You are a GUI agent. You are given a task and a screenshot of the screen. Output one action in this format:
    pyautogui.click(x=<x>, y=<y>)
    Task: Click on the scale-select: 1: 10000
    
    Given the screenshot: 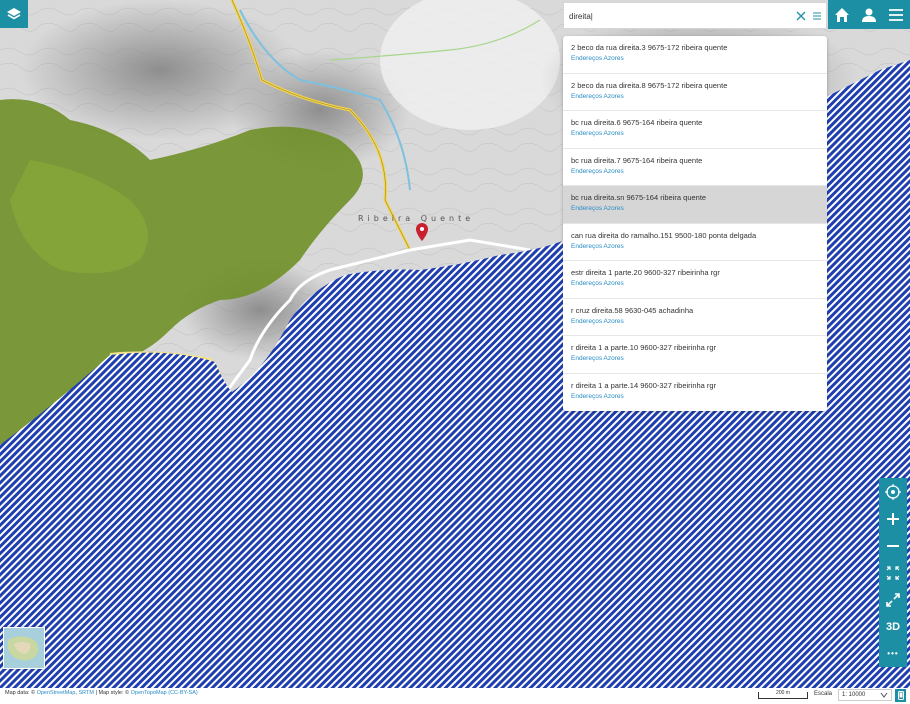 What is the action you would take?
    pyautogui.click(x=865, y=695)
    